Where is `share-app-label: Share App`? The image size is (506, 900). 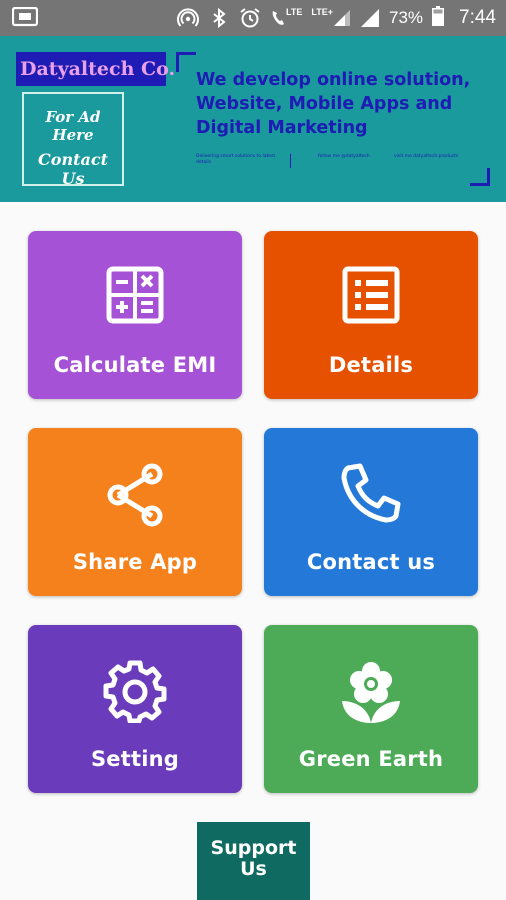 share-app-label: Share App is located at coordinates (135, 562).